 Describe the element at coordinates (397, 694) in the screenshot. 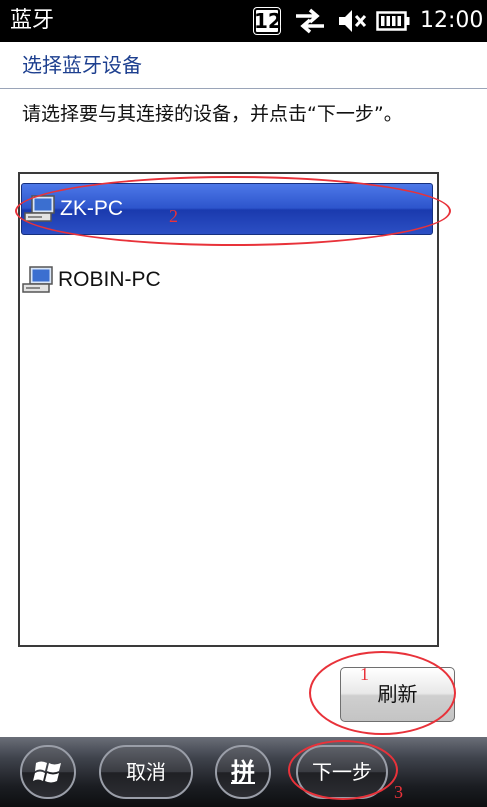

I see `refresh-button: 刷新` at that location.